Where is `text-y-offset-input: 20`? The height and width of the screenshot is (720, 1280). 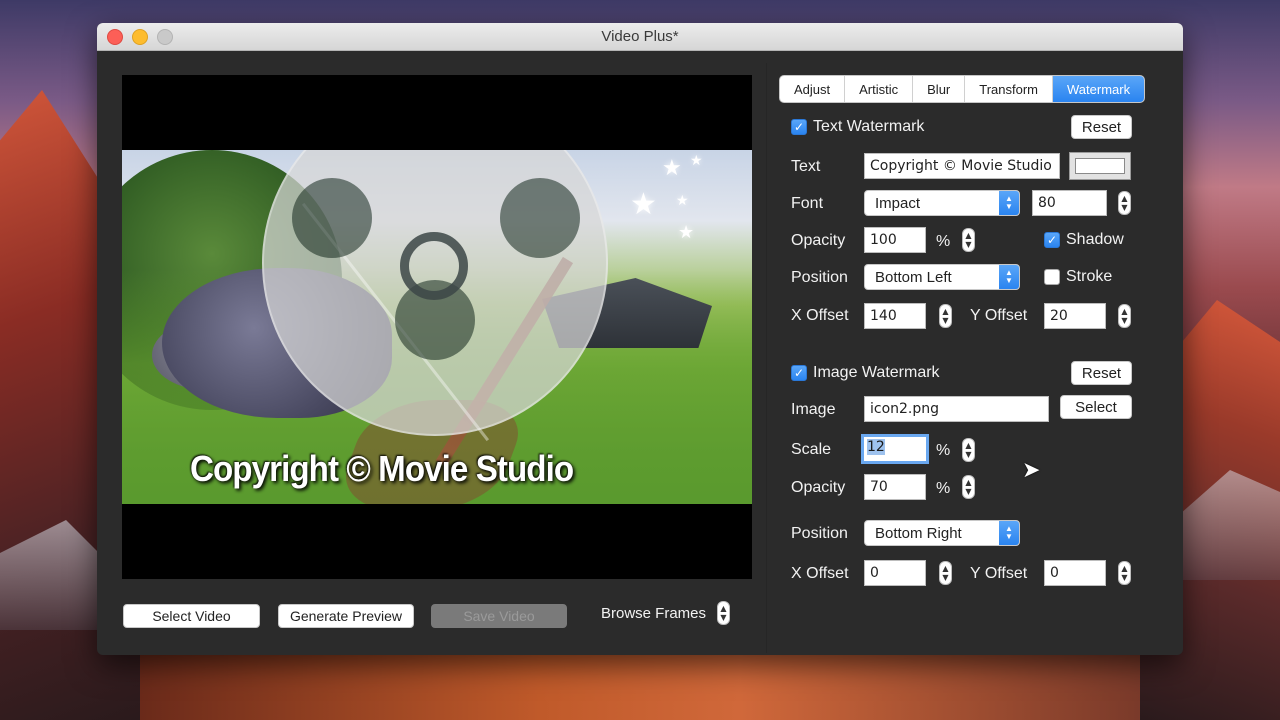
text-y-offset-input: 20 is located at coordinates (1075, 316).